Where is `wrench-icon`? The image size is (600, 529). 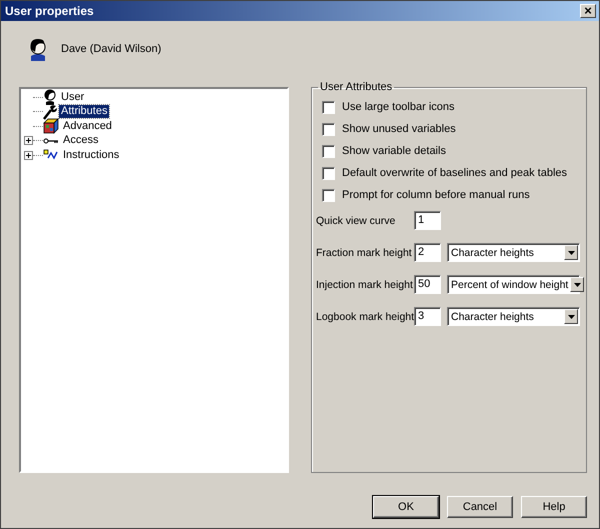 wrench-icon is located at coordinates (50, 112).